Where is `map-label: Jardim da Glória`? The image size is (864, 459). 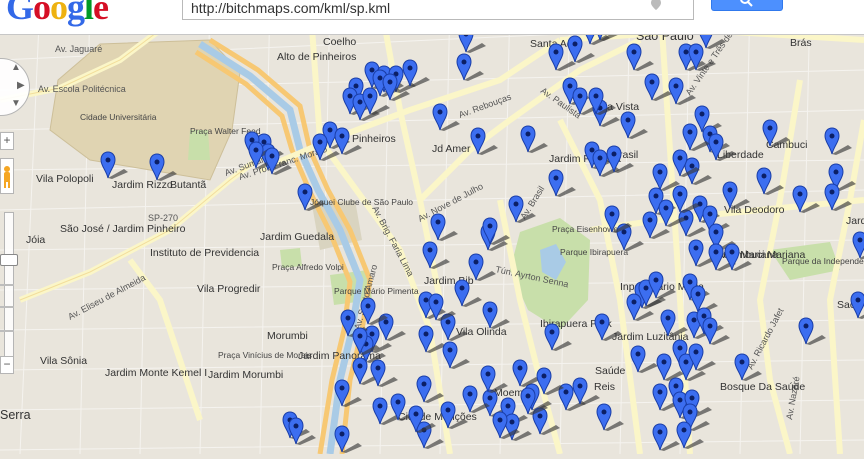 map-label: Jardim da Glória is located at coordinates (855, 221).